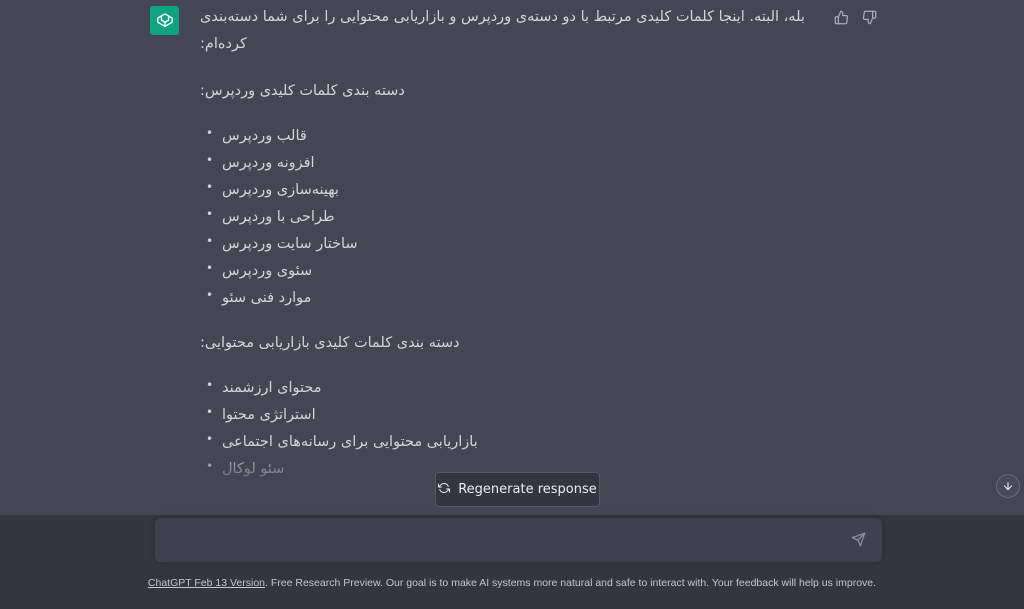 The width and height of the screenshot is (1024, 609). Describe the element at coordinates (282, 243) in the screenshot. I see `list-item: • ساختار سایت وردپرس` at that location.